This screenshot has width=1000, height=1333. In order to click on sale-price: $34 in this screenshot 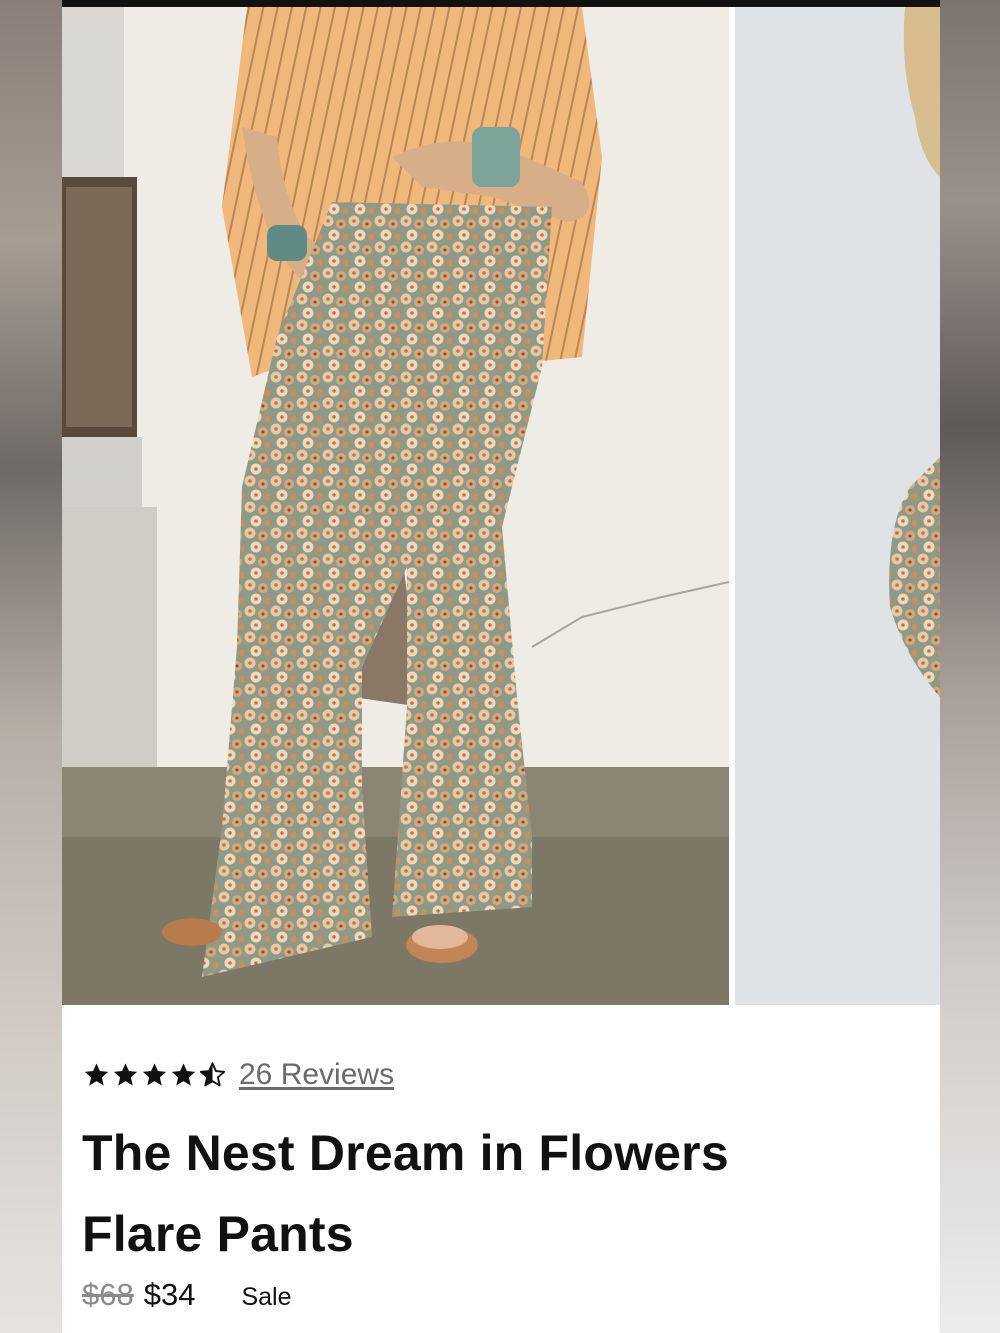, I will do `click(169, 1294)`.